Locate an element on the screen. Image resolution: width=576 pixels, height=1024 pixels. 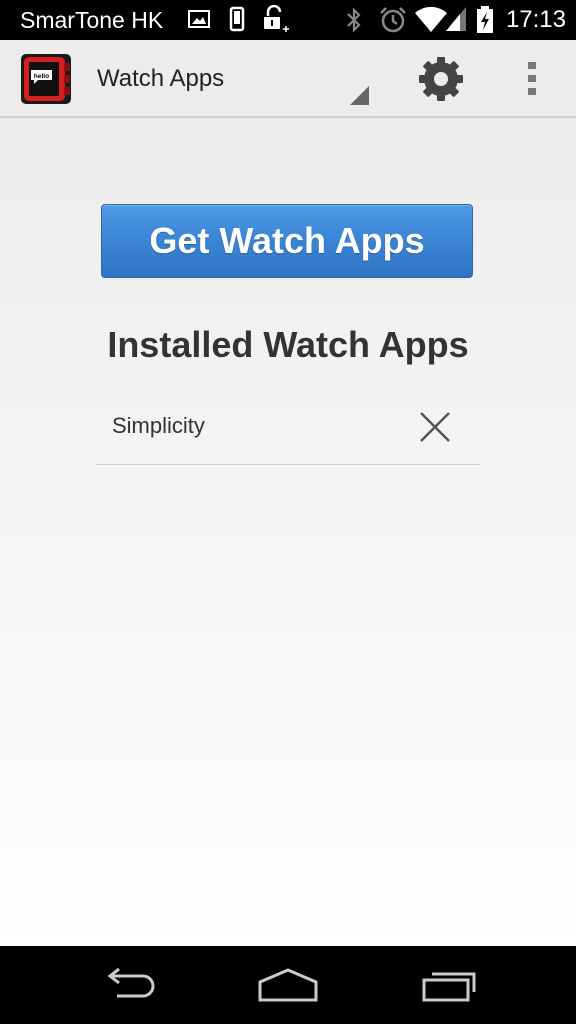
recent-apps-icon is located at coordinates (449, 987).